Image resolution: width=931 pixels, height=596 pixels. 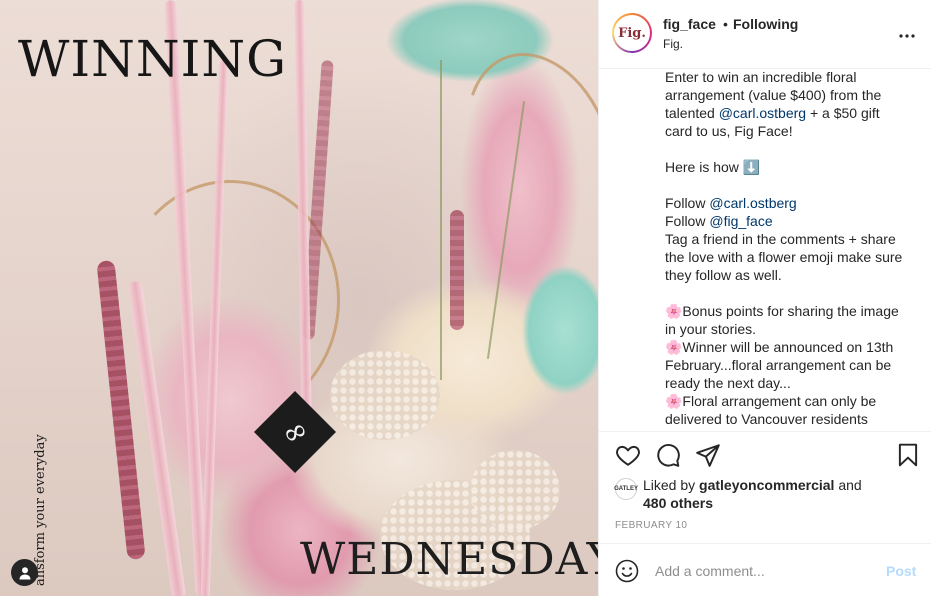 I want to click on caption-text: + a $50 gift, so click(x=843, y=113).